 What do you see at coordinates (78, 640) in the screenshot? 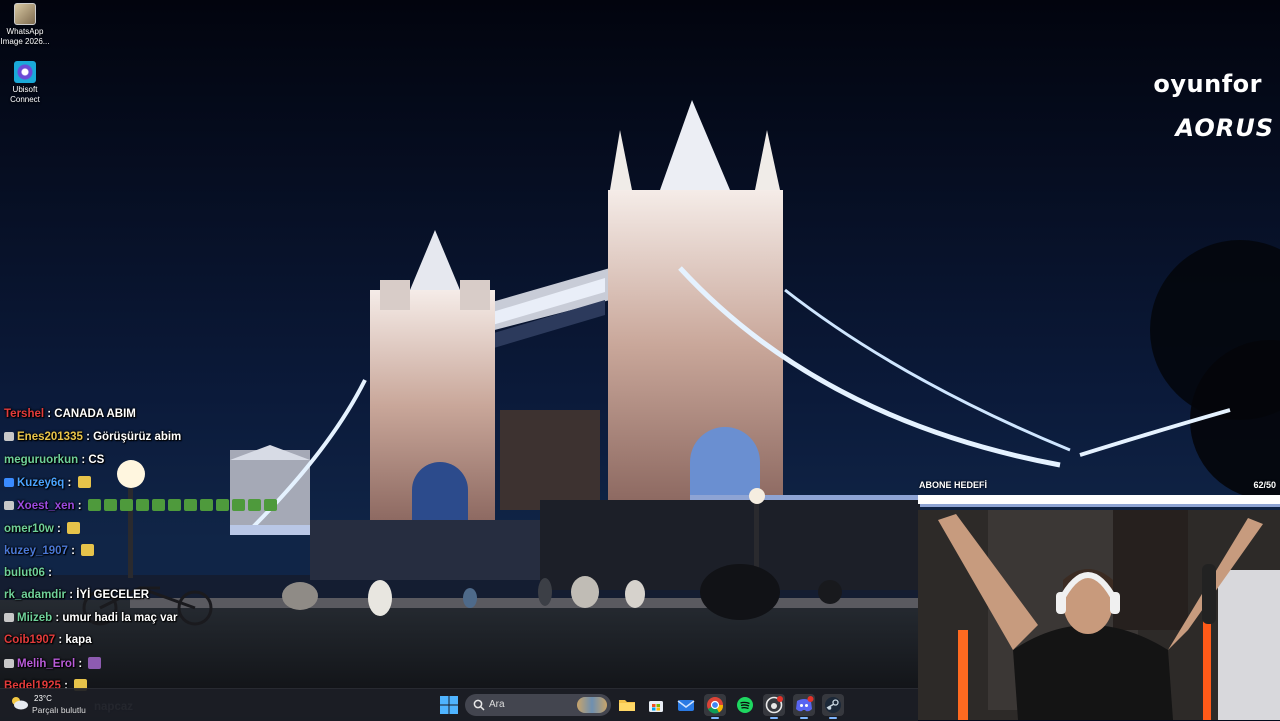
I see `chat-text: kapa` at bounding box center [78, 640].